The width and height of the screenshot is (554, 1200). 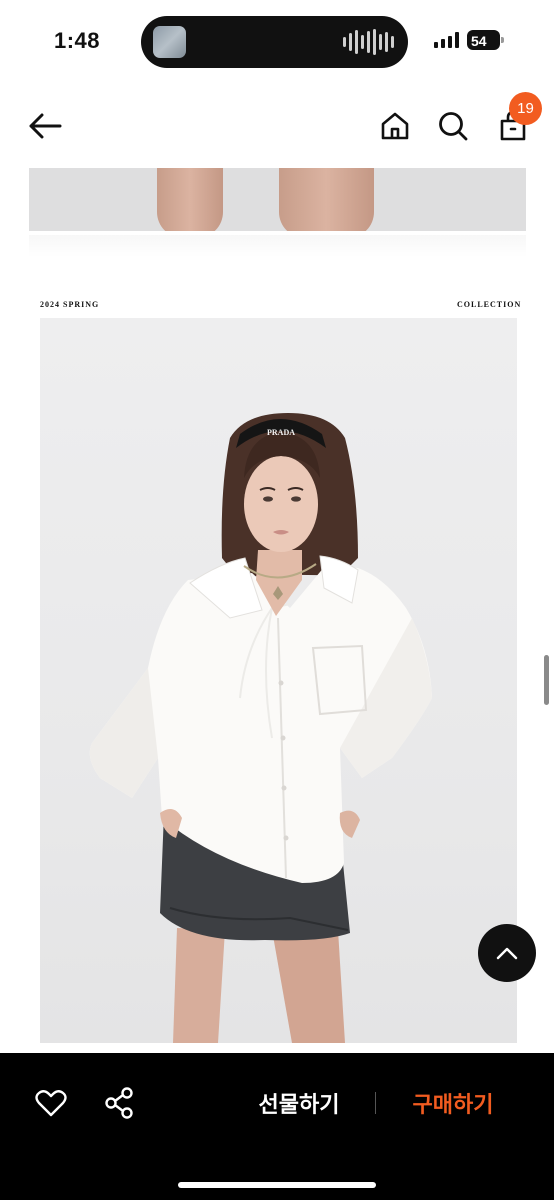 I want to click on share-button, so click(x=119, y=1103).